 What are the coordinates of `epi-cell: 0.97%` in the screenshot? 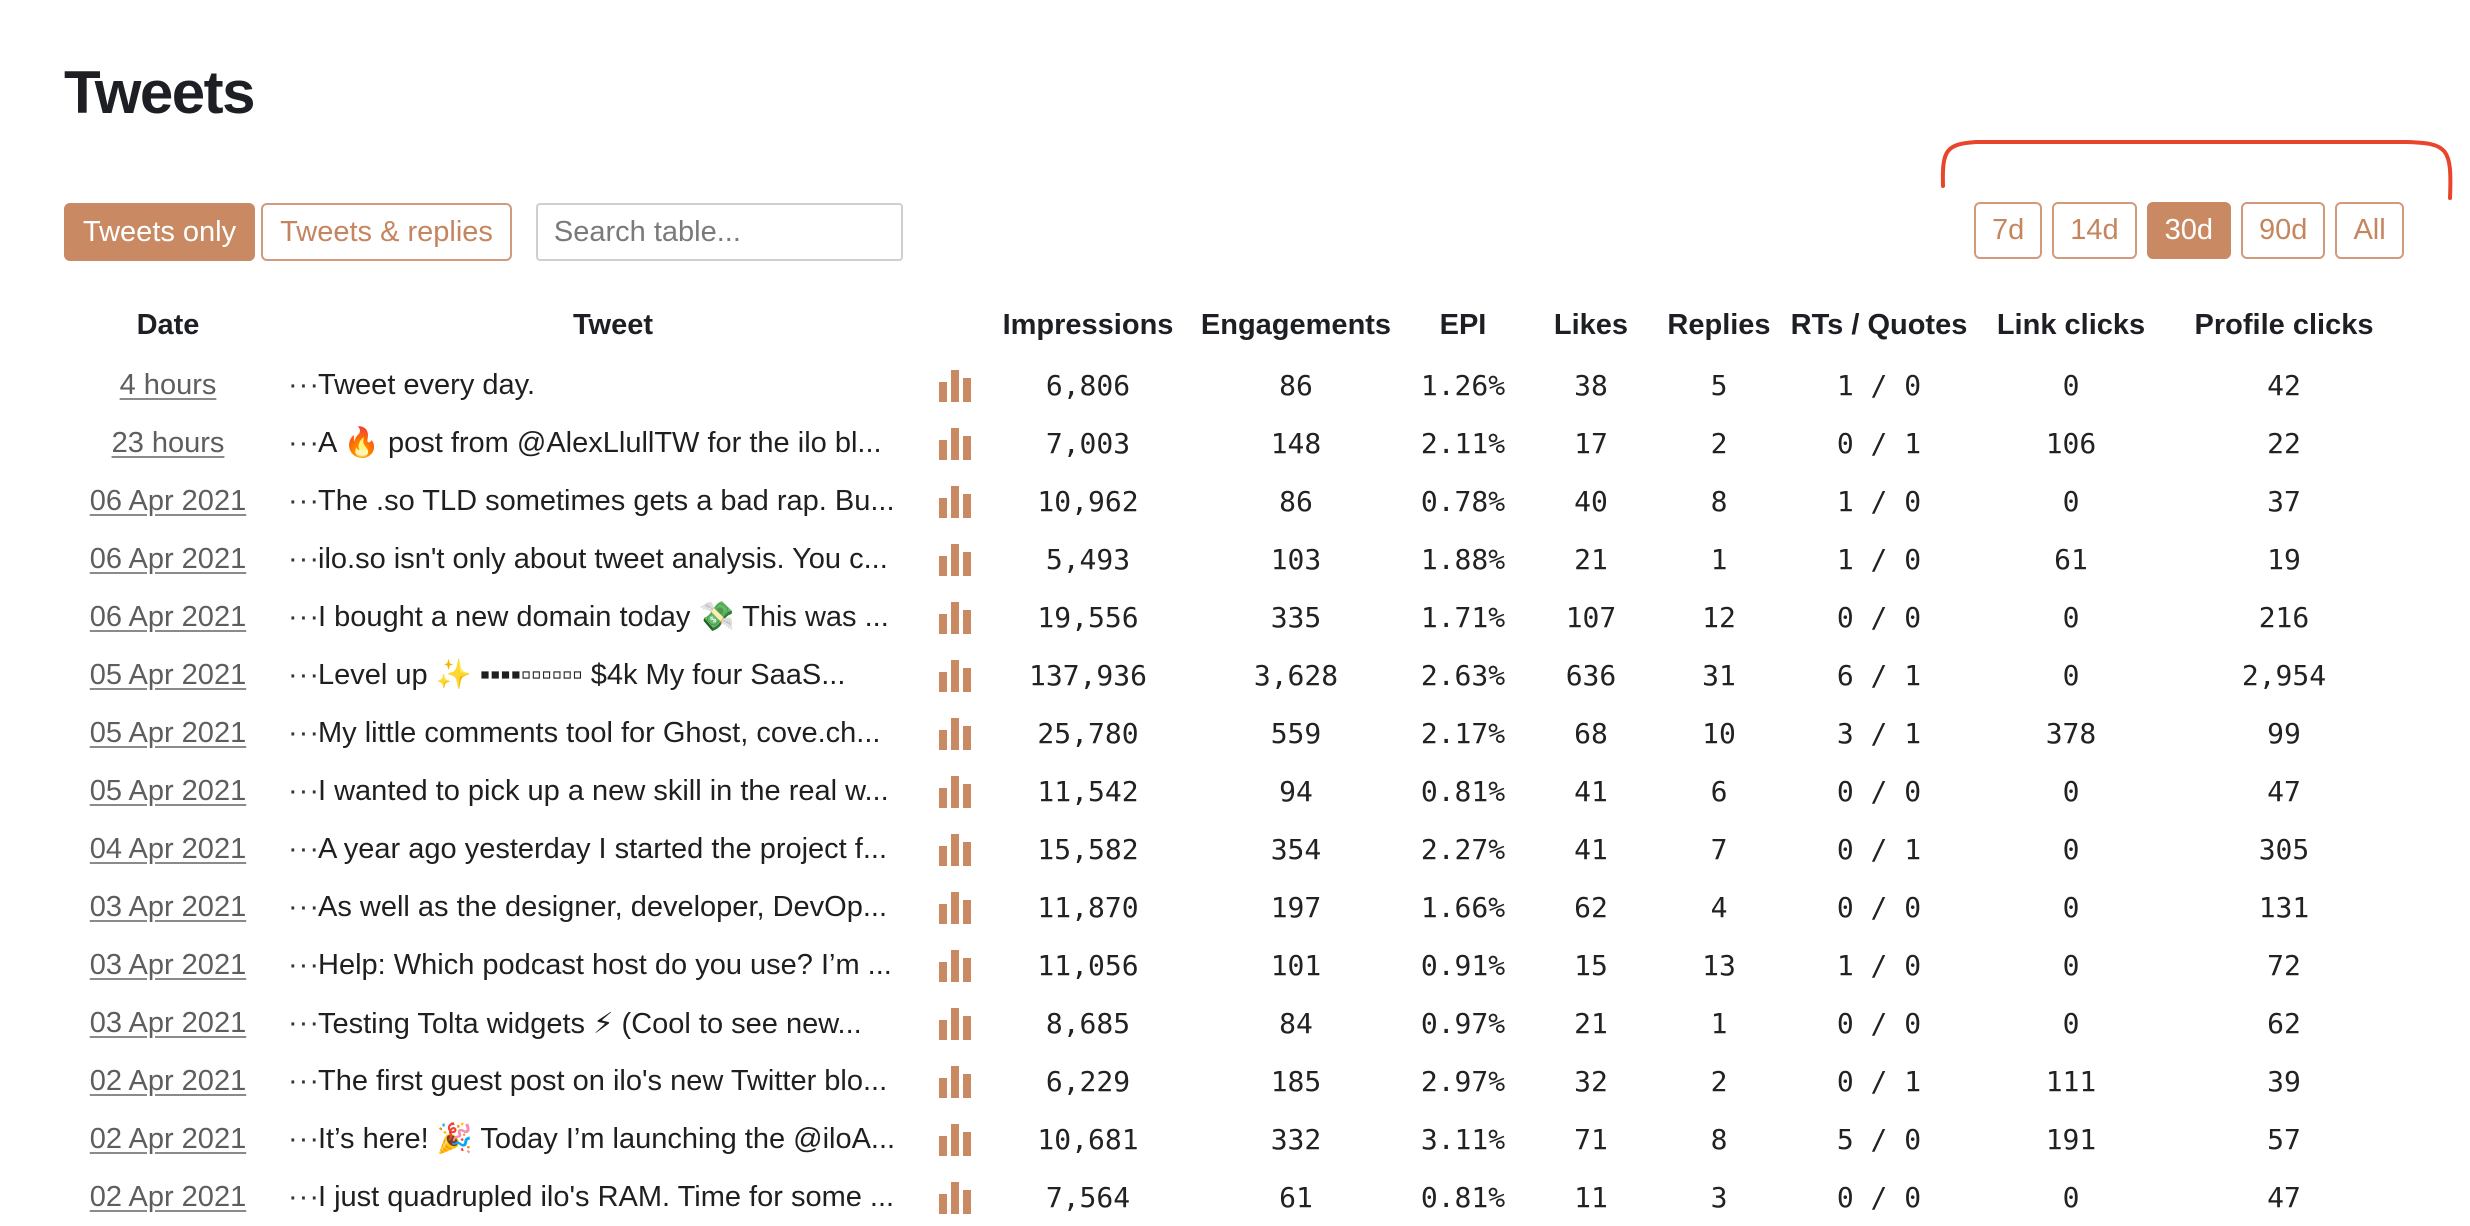 It's located at (1463, 1023).